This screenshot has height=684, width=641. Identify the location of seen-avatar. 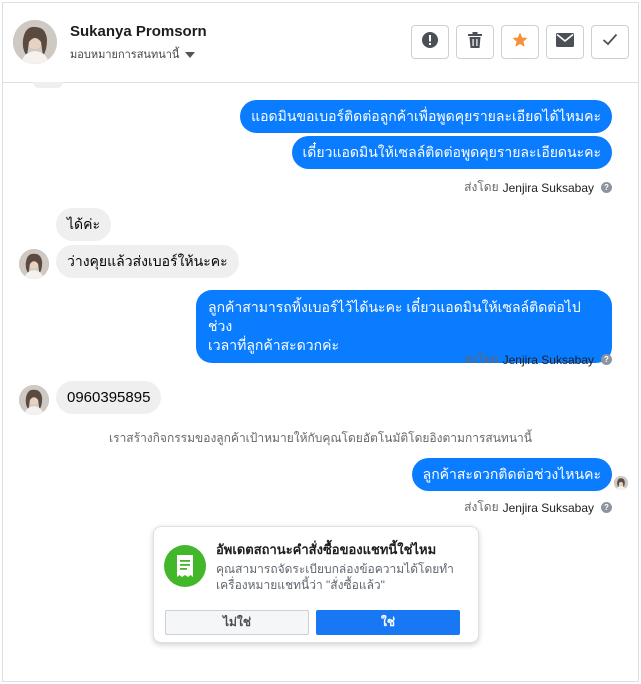
(621, 483).